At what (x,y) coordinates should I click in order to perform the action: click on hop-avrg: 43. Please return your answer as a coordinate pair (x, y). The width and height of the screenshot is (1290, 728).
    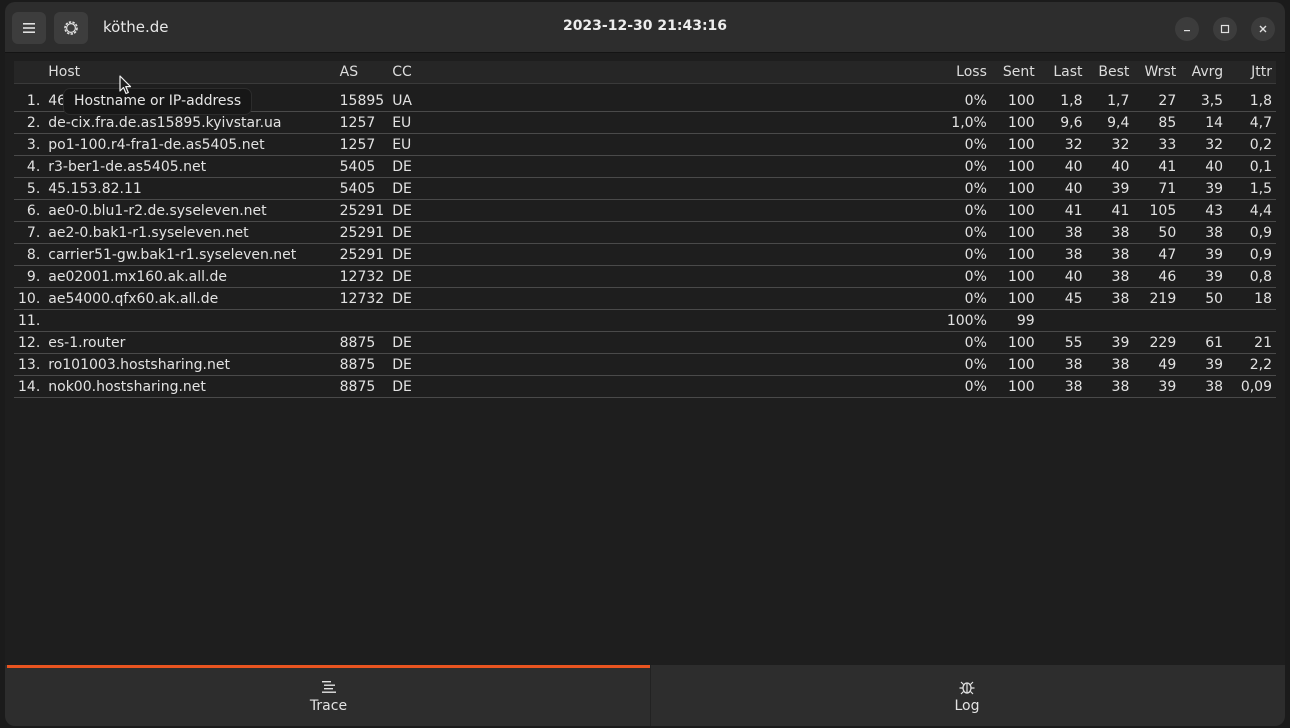
    Looking at the image, I should click on (1204, 210).